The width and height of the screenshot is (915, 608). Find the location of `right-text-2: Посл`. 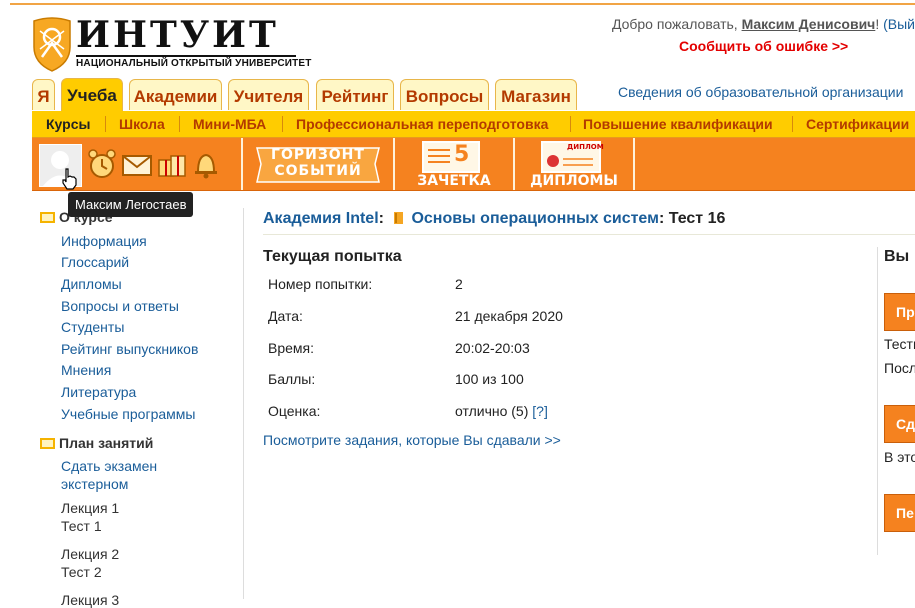

right-text-2: Посл is located at coordinates (899, 368).